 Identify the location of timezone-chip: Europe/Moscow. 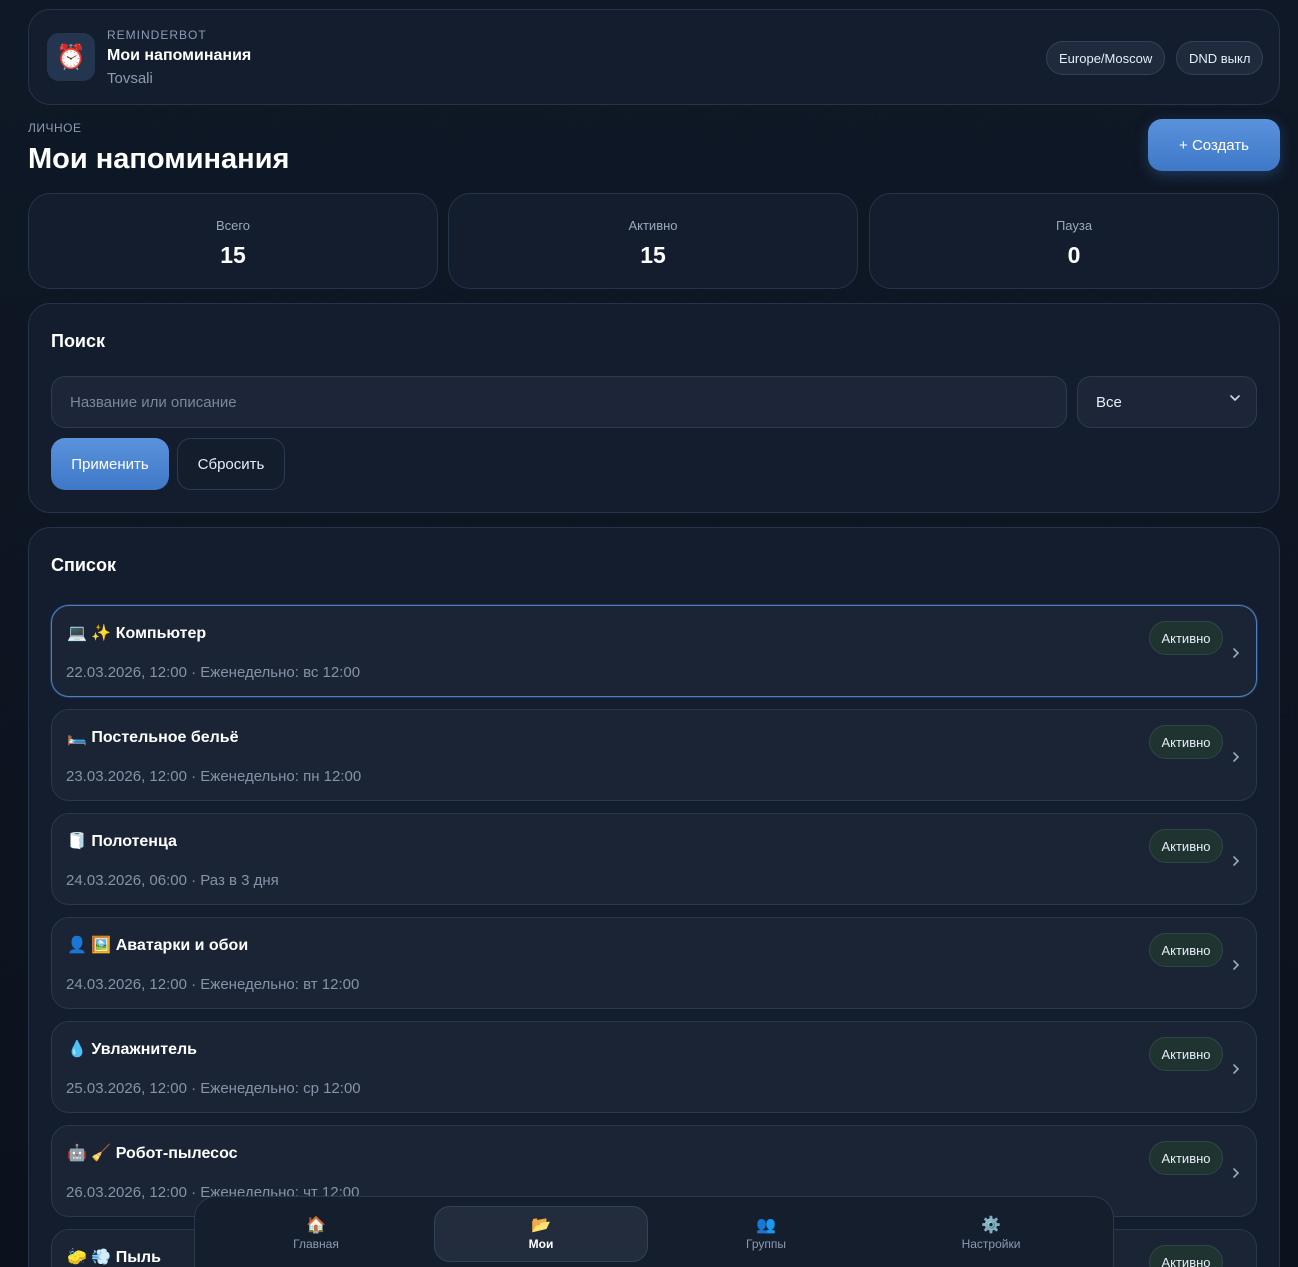
(1106, 58).